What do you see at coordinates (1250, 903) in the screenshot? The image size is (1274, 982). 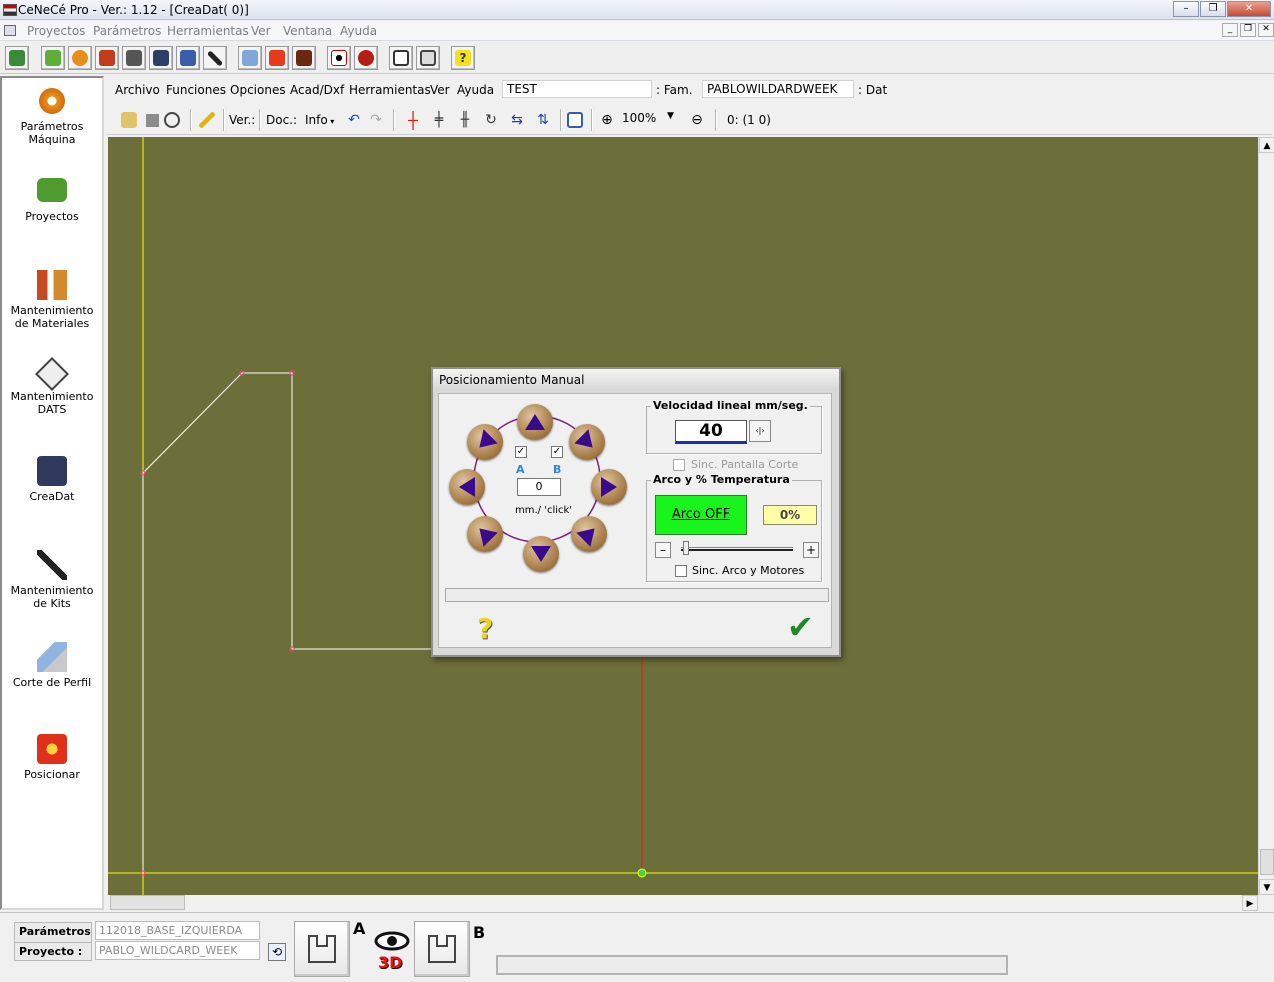 I see `scroll-right-button: ▶` at bounding box center [1250, 903].